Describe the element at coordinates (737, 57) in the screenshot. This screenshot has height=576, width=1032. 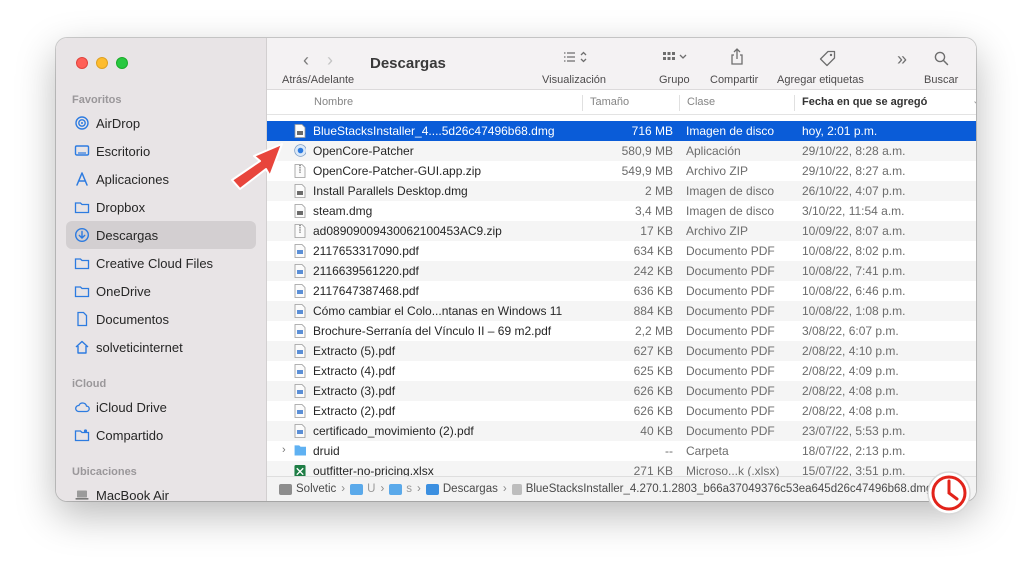
I see `share-icon` at that location.